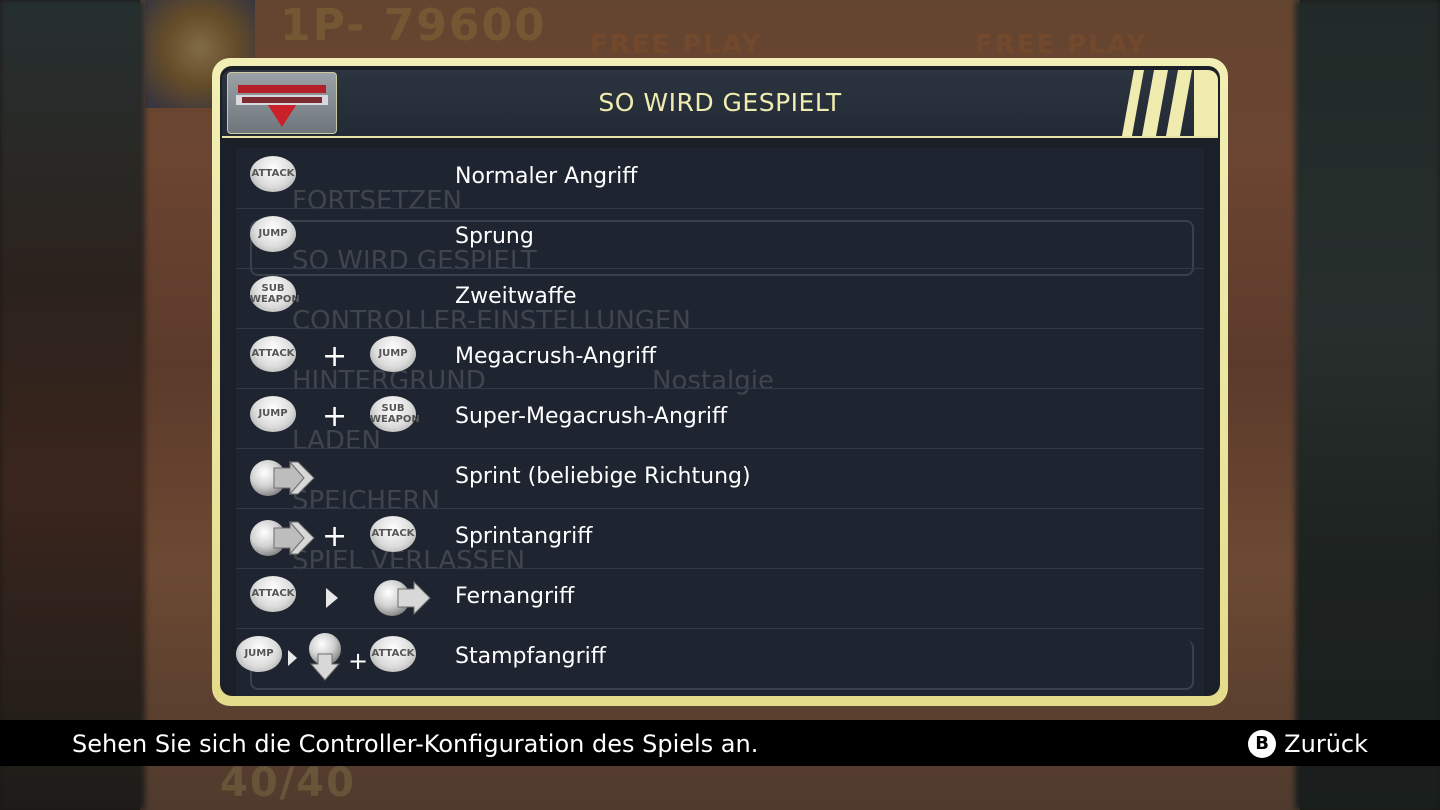 The height and width of the screenshot is (810, 1440). I want to click on control-row-stomp-attack: JUMP + ATTACK Stampfangriff, so click(720, 658).